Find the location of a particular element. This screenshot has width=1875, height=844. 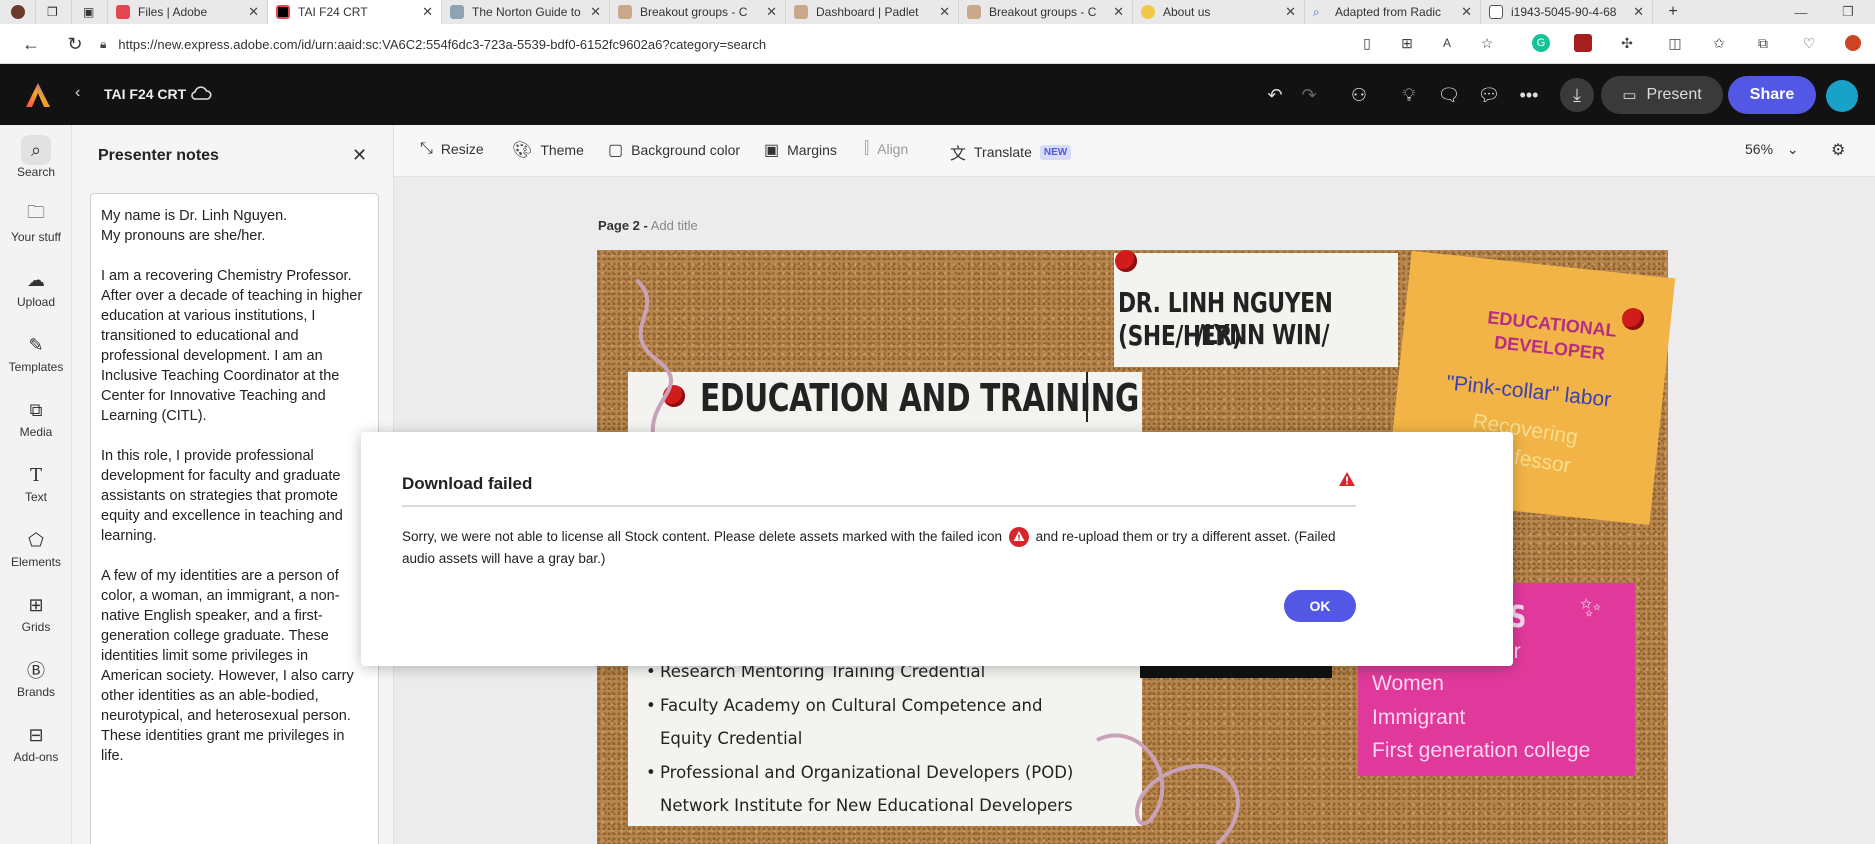

new-tab-button: + is located at coordinates (1673, 12).